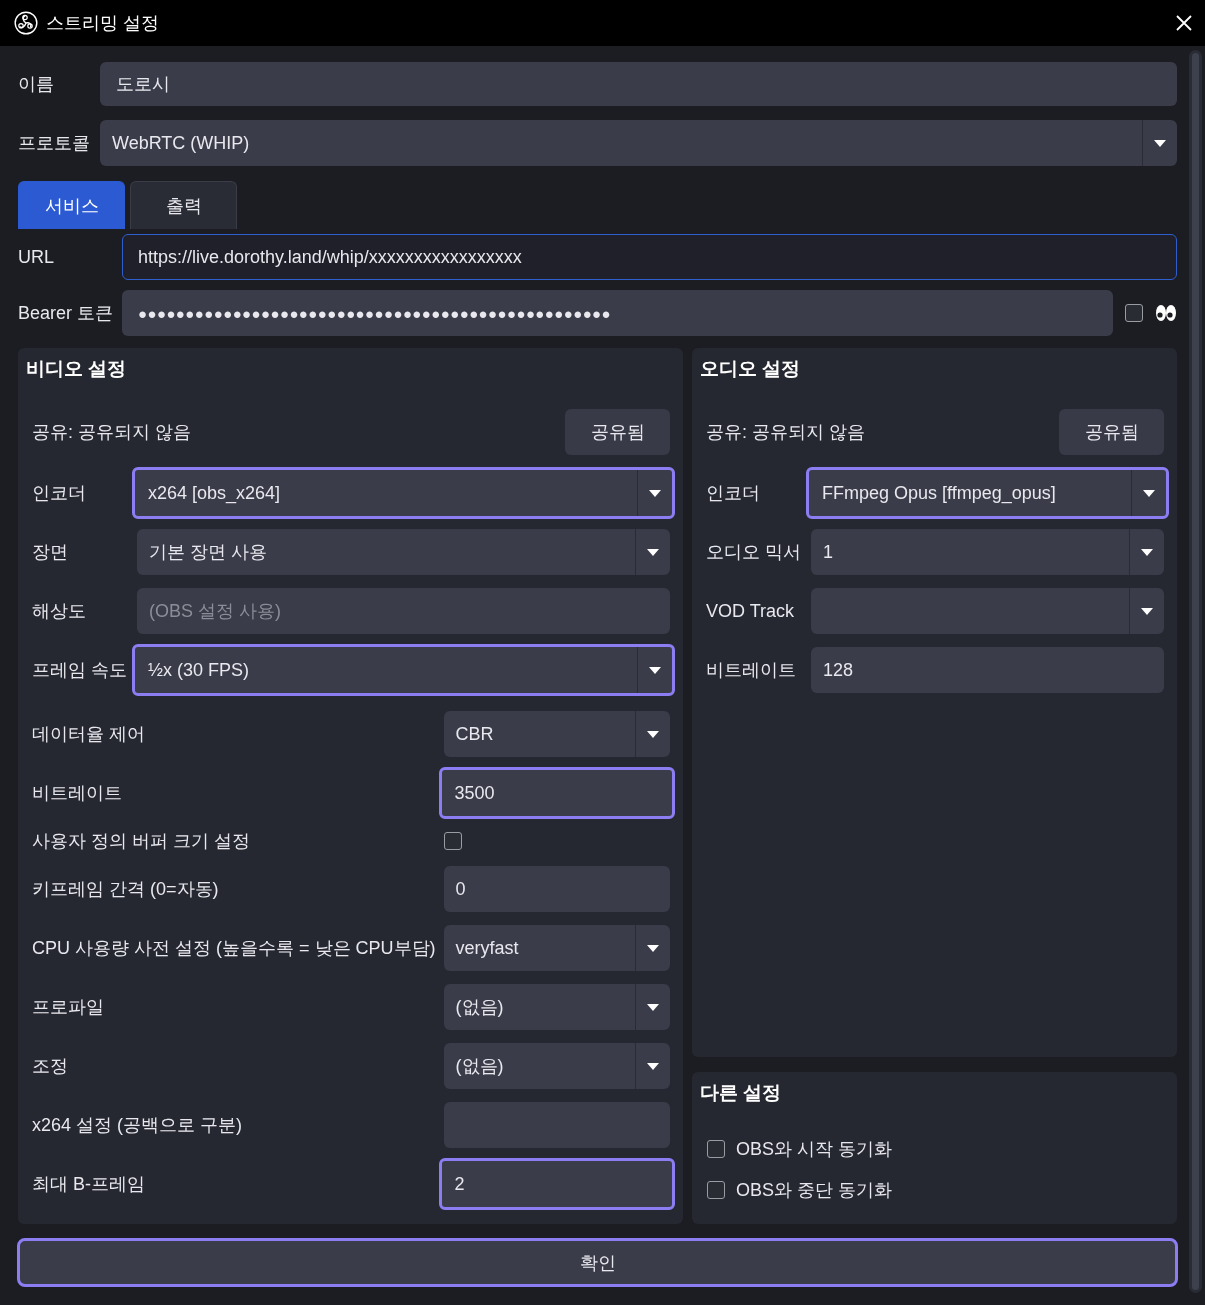 This screenshot has height=1305, width=1205. Describe the element at coordinates (50, 1066) in the screenshot. I see `field-label: 조정` at that location.